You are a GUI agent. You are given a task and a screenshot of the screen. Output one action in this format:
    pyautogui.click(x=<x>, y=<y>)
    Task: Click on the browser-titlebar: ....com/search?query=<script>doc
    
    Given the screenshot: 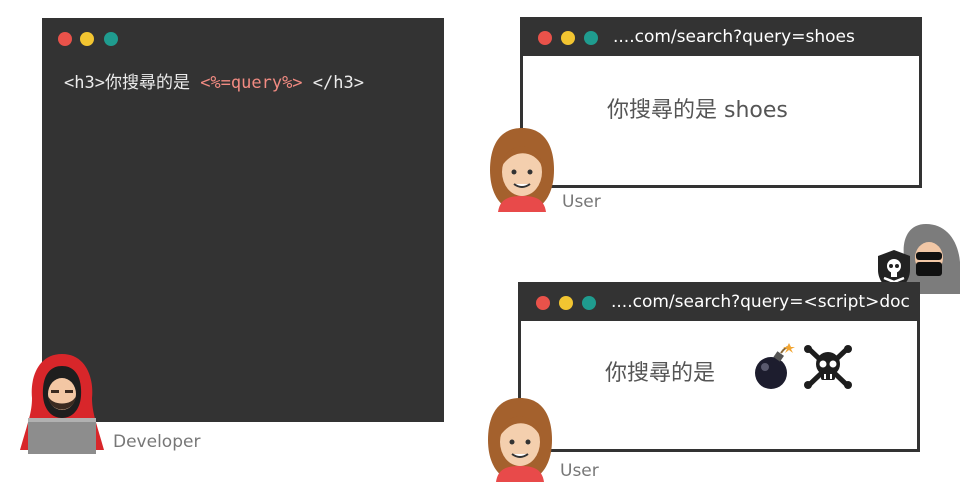 What is the action you would take?
    pyautogui.click(x=719, y=303)
    